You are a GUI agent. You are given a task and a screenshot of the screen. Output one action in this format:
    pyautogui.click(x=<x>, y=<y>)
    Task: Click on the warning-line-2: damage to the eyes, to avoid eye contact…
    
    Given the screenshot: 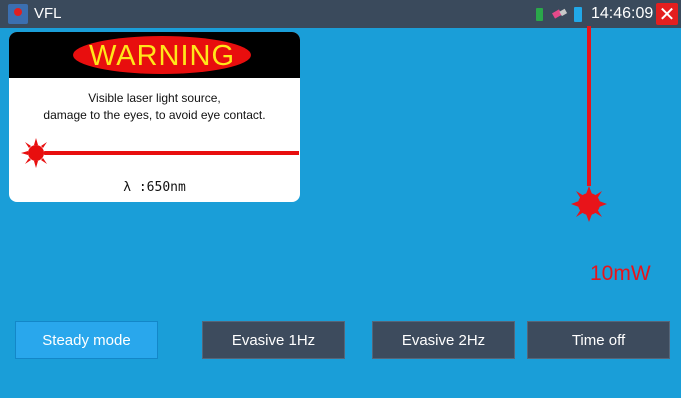 What is the action you would take?
    pyautogui.click(x=154, y=115)
    